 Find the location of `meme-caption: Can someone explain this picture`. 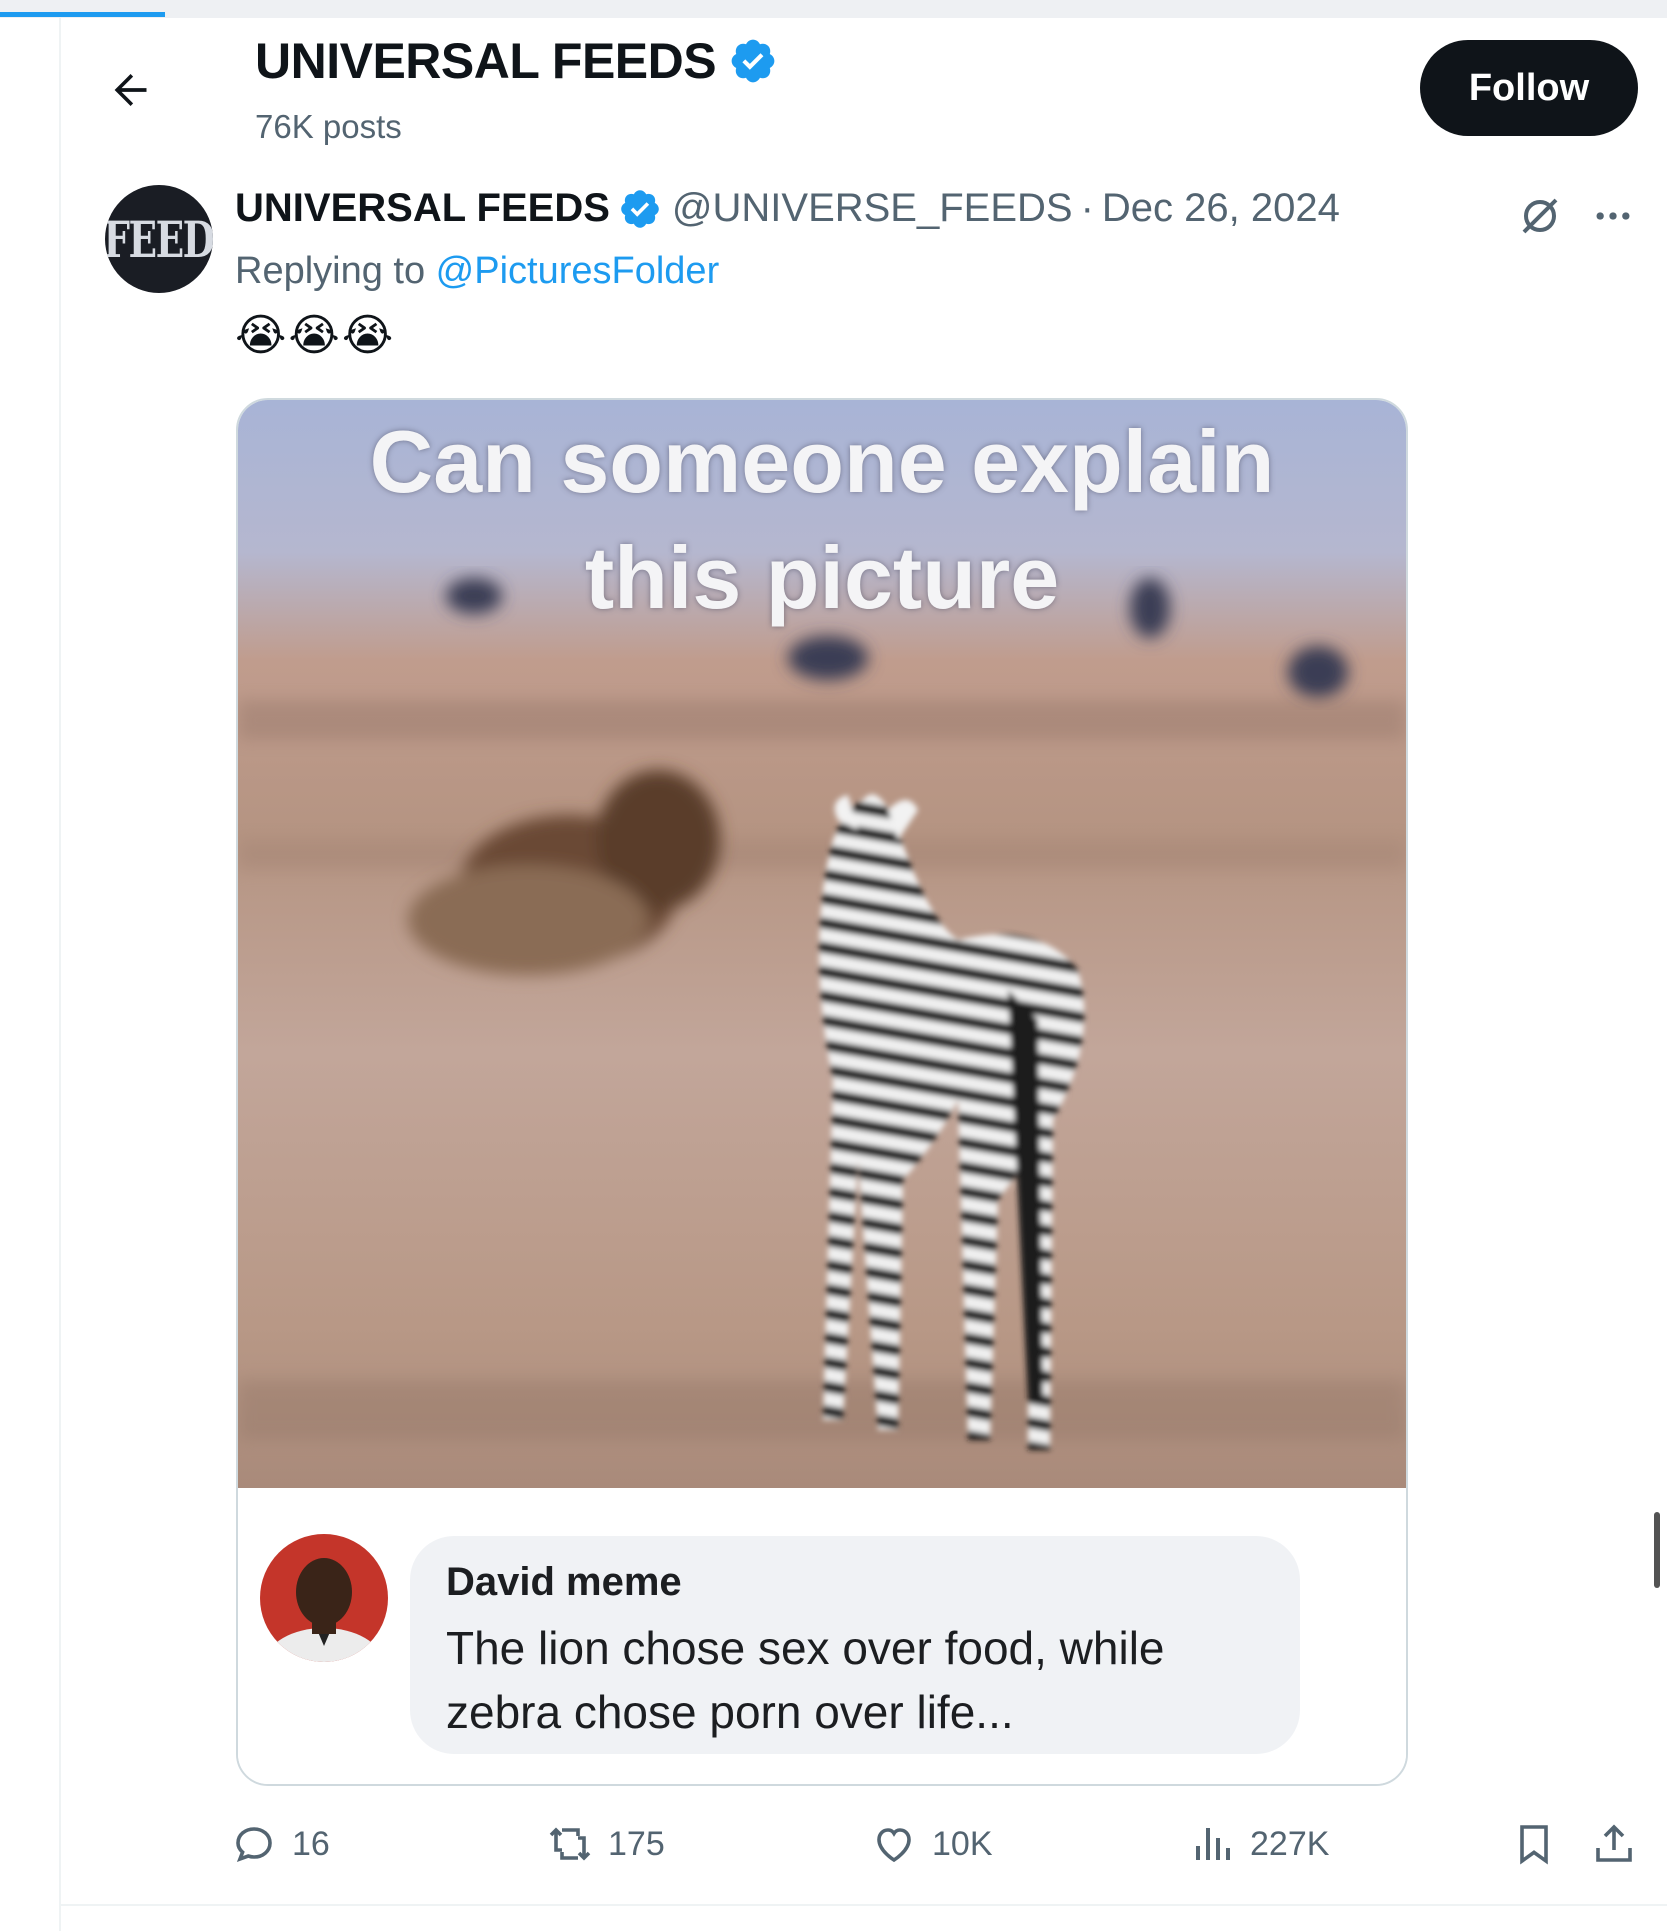

meme-caption: Can someone explain this picture is located at coordinates (822, 518).